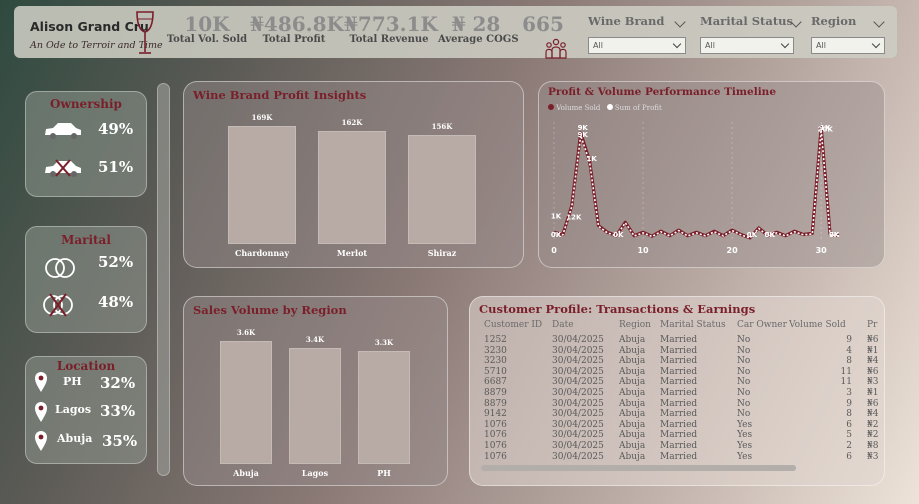 This screenshot has height=504, width=919. Describe the element at coordinates (873, 414) in the screenshot. I see `table-cell: ₦4` at that location.